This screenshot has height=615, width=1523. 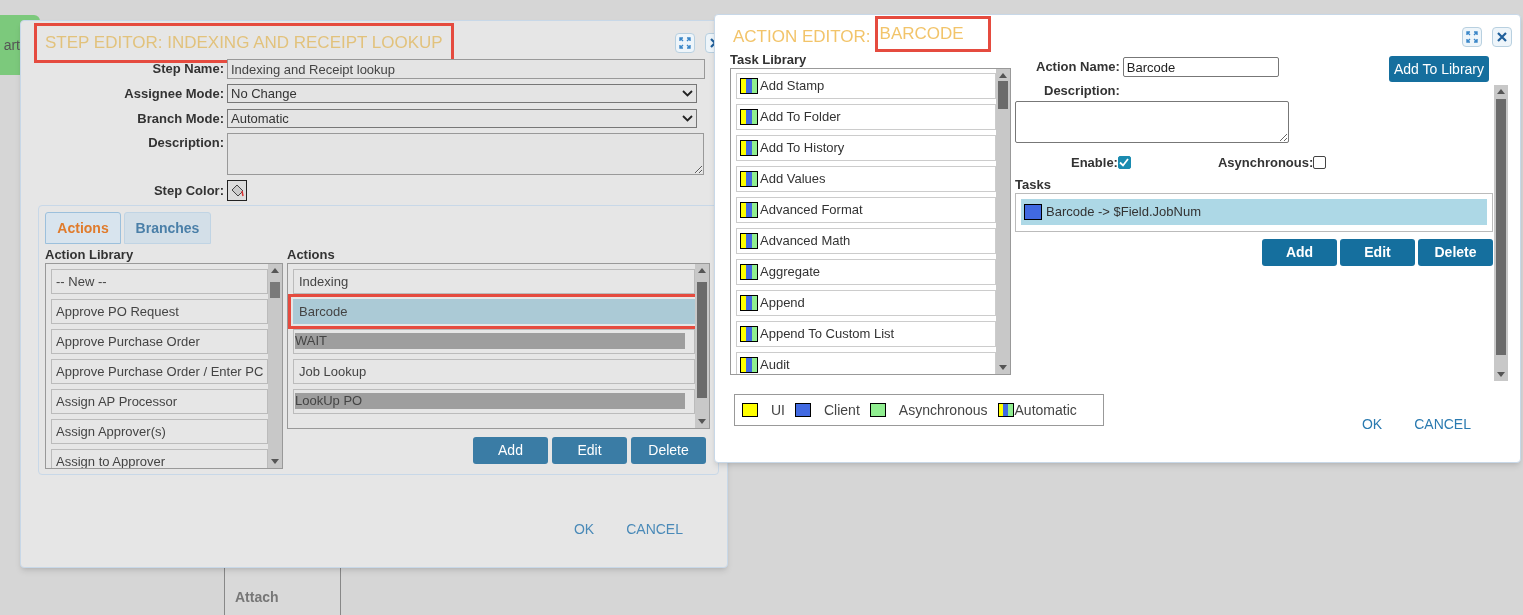 I want to click on task-button: Delete, so click(x=1455, y=252).